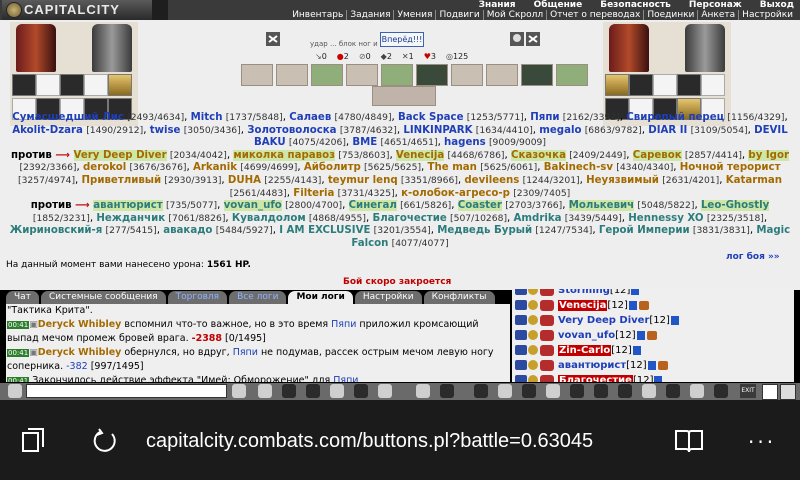  Describe the element at coordinates (748, 391) in the screenshot. I see `exit-button: EXIT` at that location.